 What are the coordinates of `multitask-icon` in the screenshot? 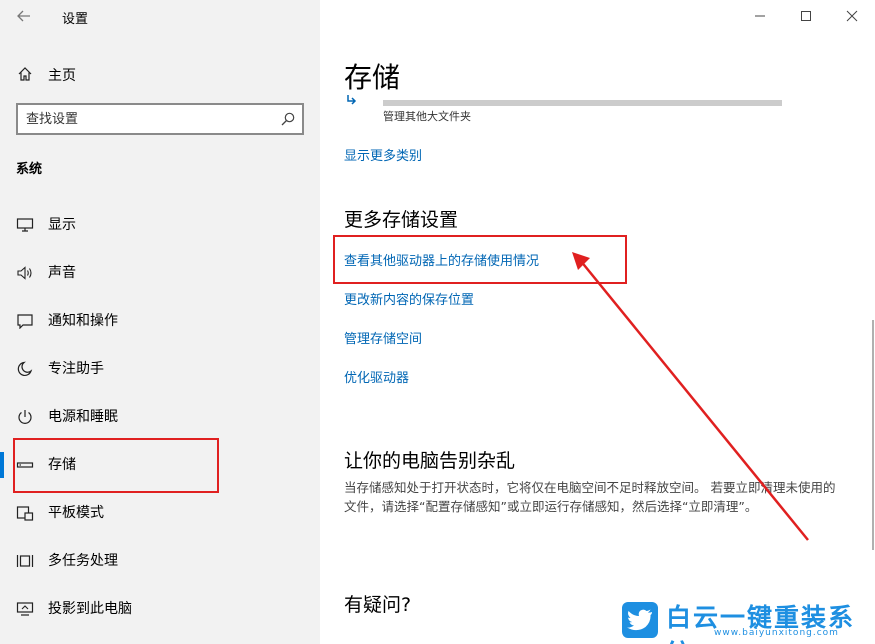 It's located at (25, 561).